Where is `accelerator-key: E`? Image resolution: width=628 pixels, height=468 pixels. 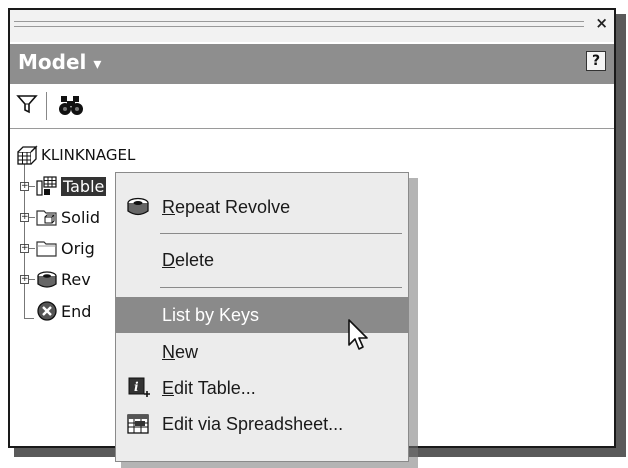 accelerator-key: E is located at coordinates (168, 387).